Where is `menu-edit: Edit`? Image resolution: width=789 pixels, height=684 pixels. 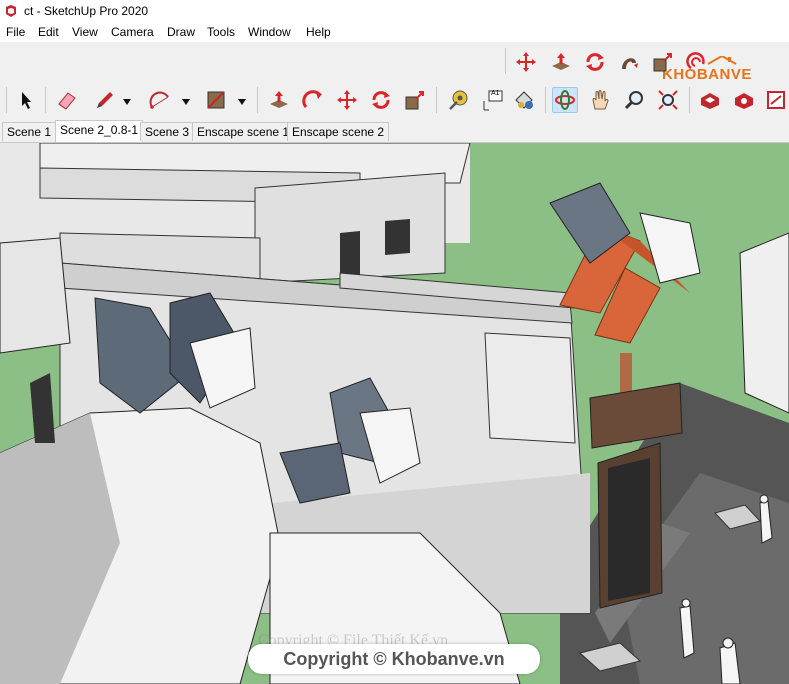
menu-edit: Edit is located at coordinates (48, 32).